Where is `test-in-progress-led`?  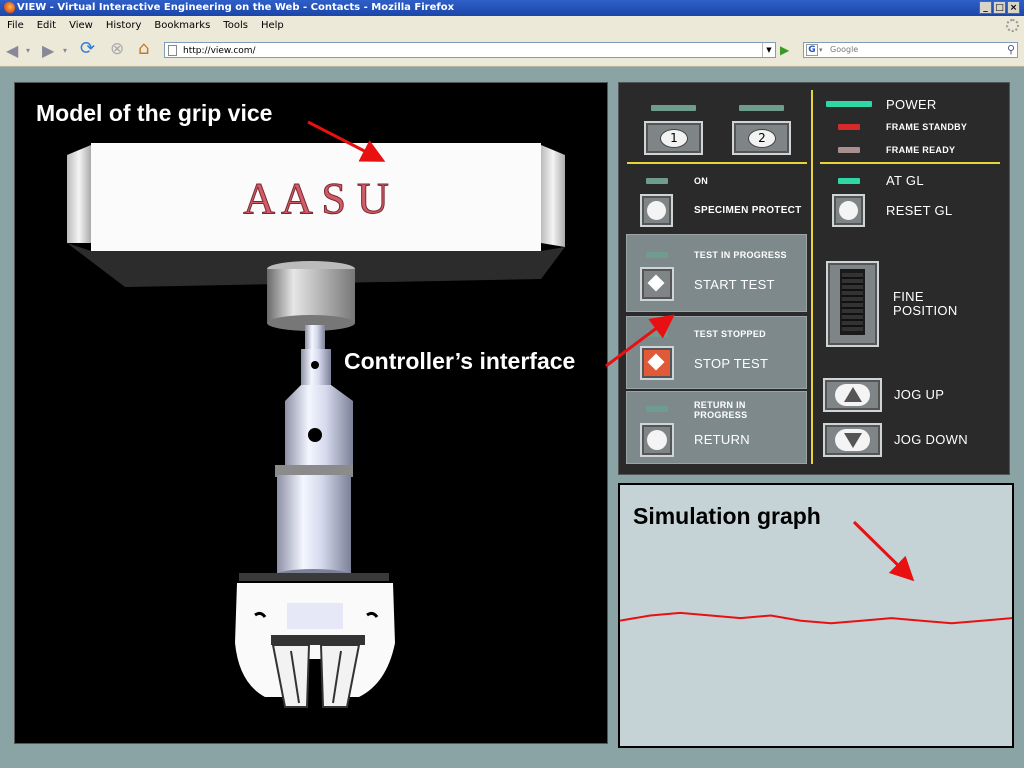
test-in-progress-led is located at coordinates (657, 255).